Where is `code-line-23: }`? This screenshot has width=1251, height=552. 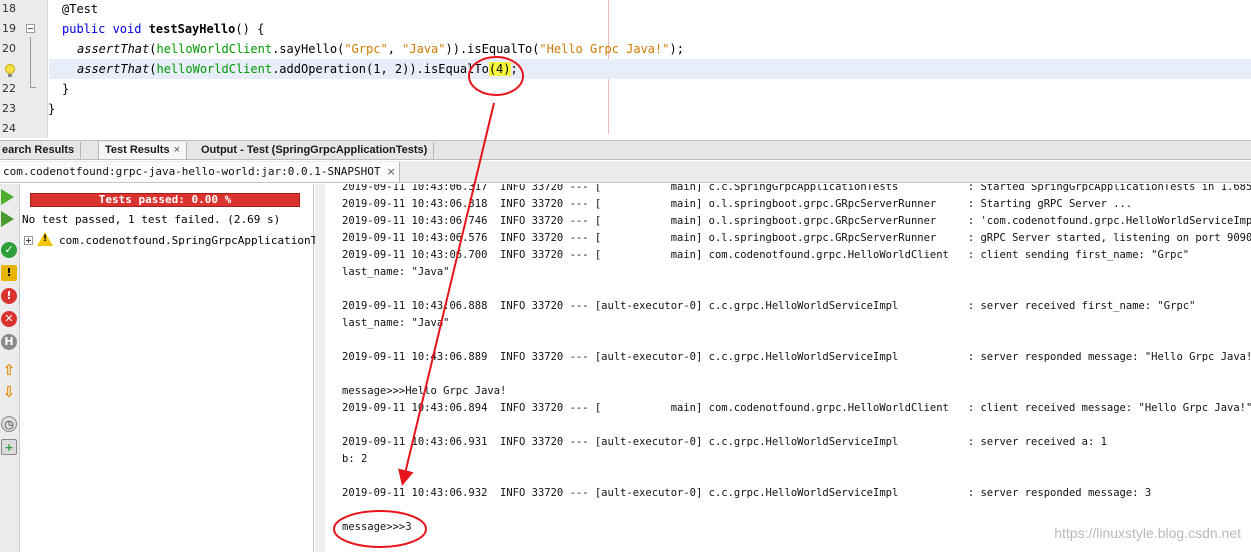
code-line-23: } is located at coordinates (52, 109).